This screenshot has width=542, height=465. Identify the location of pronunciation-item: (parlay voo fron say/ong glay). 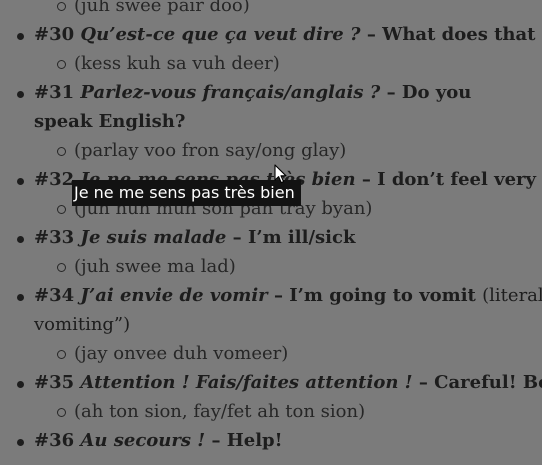
(288, 150).